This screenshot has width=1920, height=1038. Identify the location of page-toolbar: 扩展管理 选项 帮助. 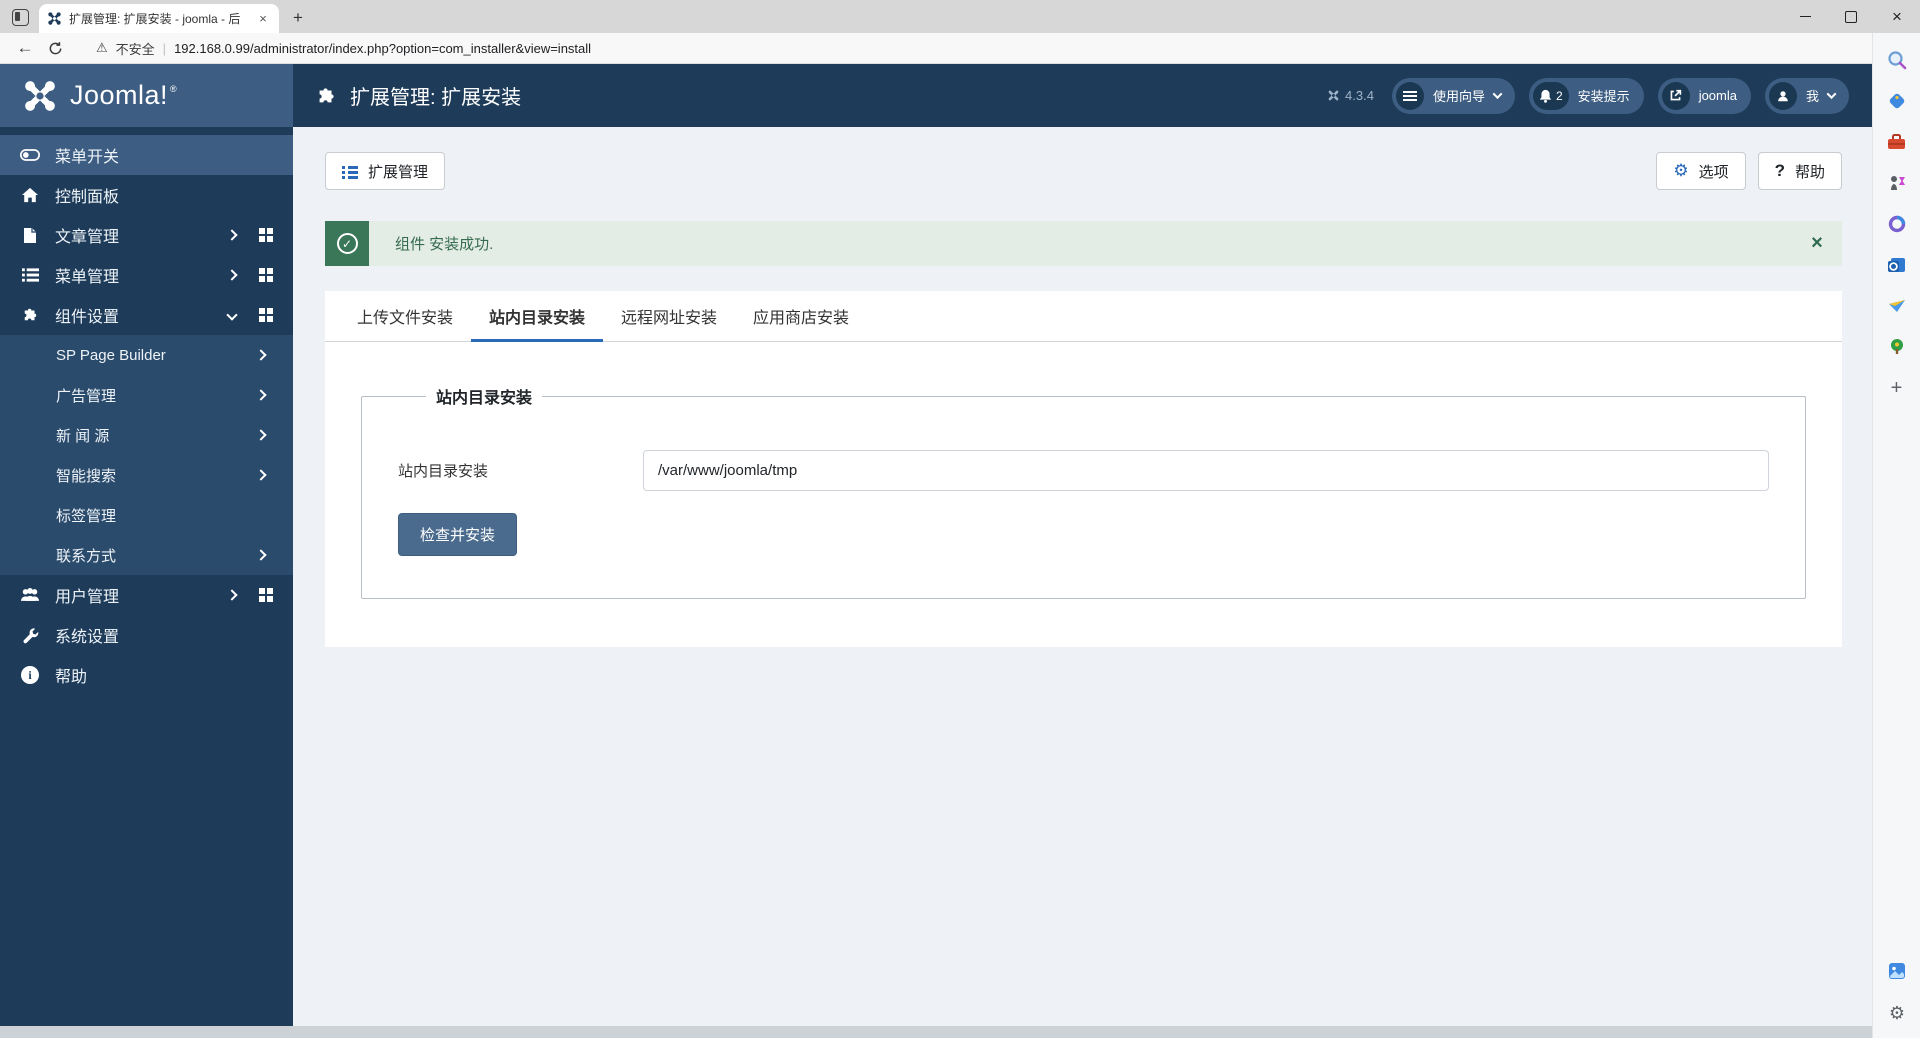
(1083, 171).